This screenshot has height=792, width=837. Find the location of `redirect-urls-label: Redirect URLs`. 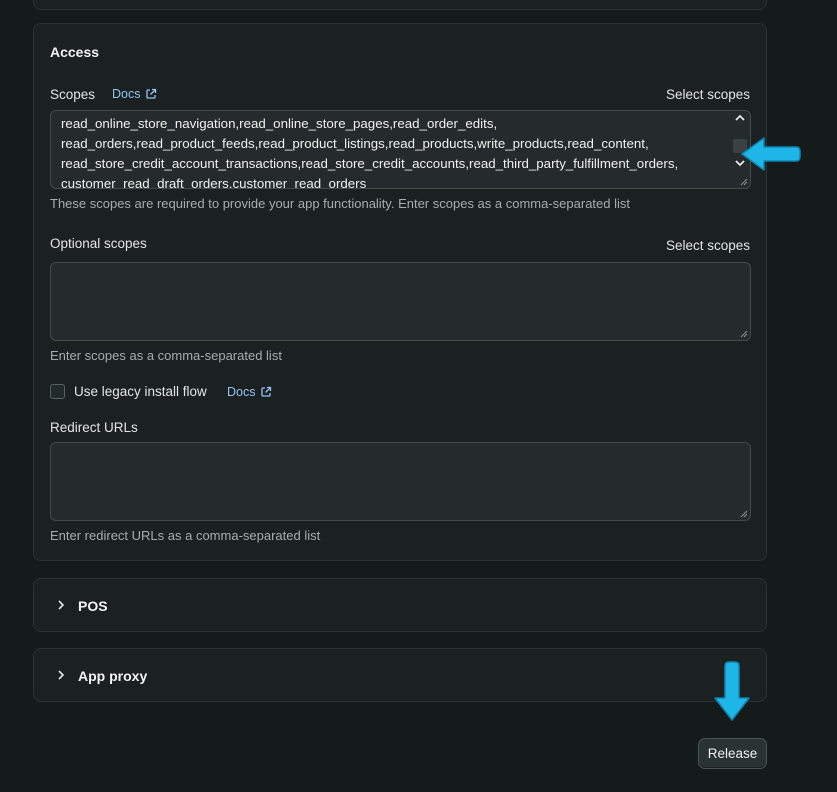

redirect-urls-label: Redirect URLs is located at coordinates (94, 427).